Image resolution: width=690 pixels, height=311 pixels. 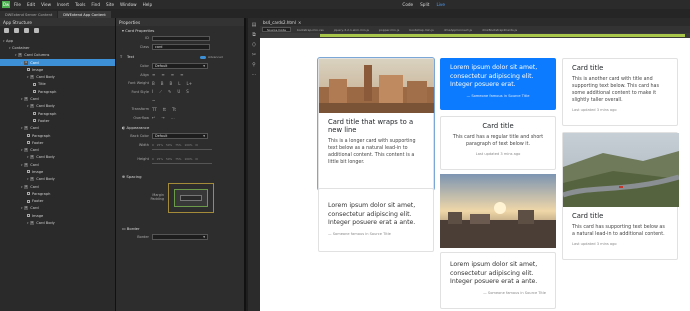 What do you see at coordinates (181, 38) in the screenshot?
I see `id-input` at bounding box center [181, 38].